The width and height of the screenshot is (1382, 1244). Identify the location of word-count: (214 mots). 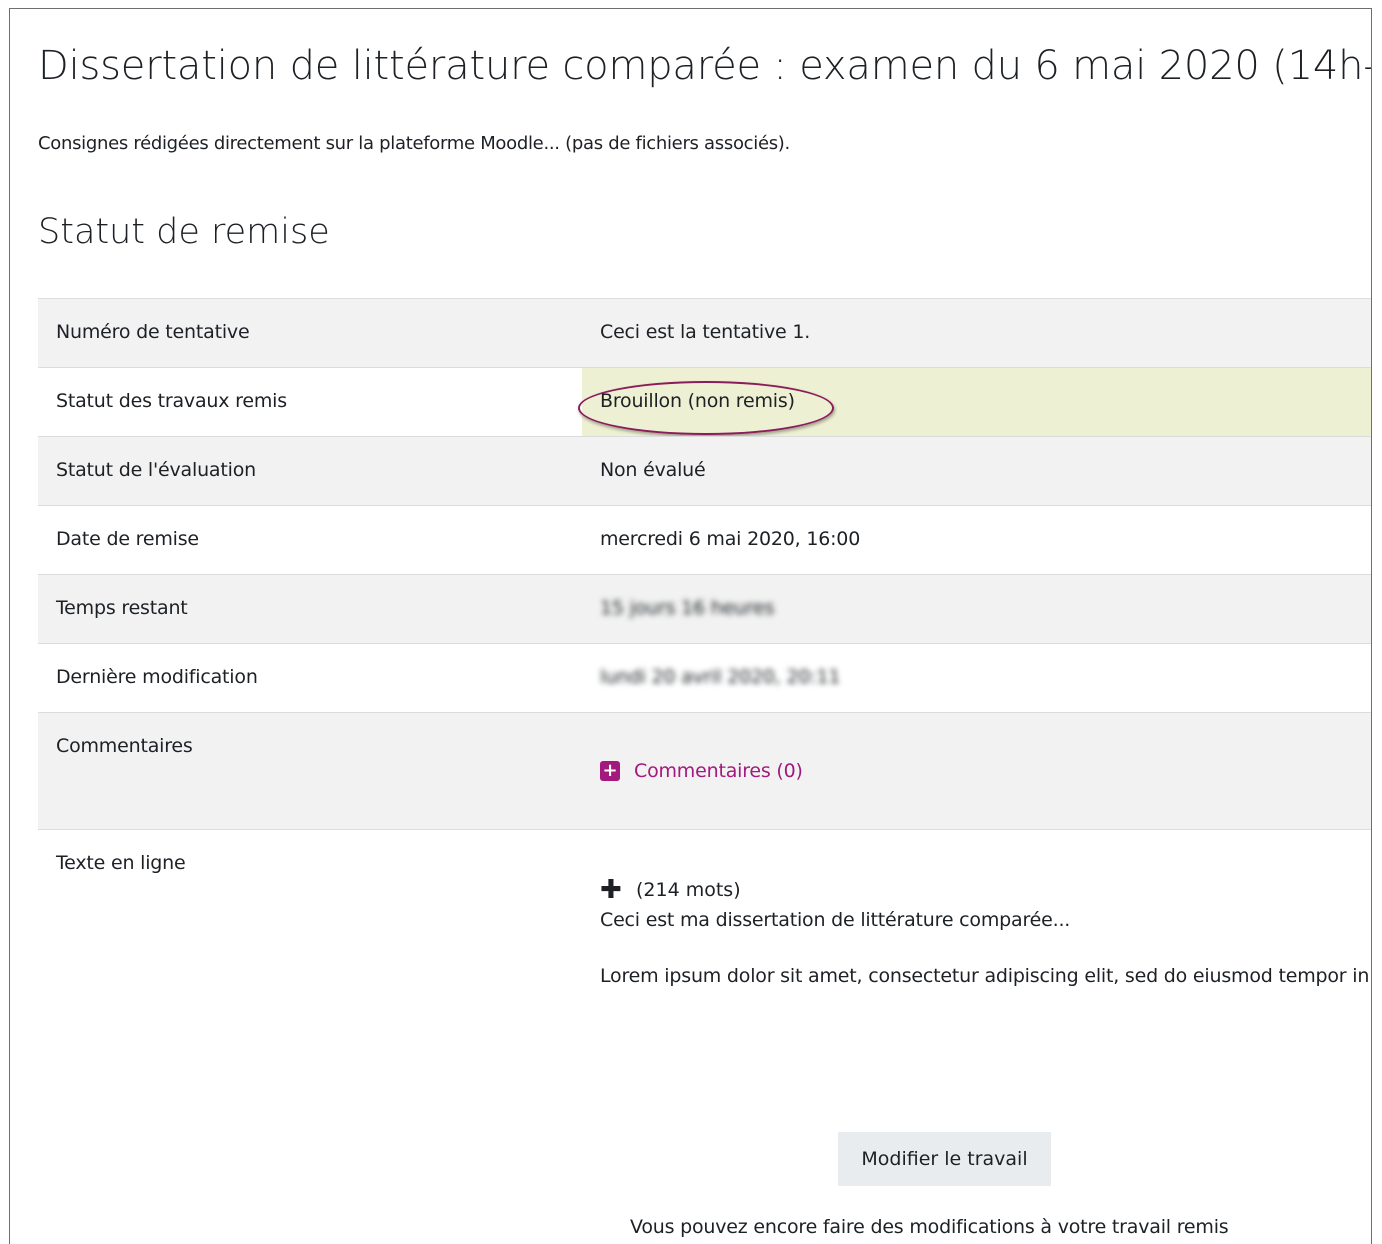
(688, 890).